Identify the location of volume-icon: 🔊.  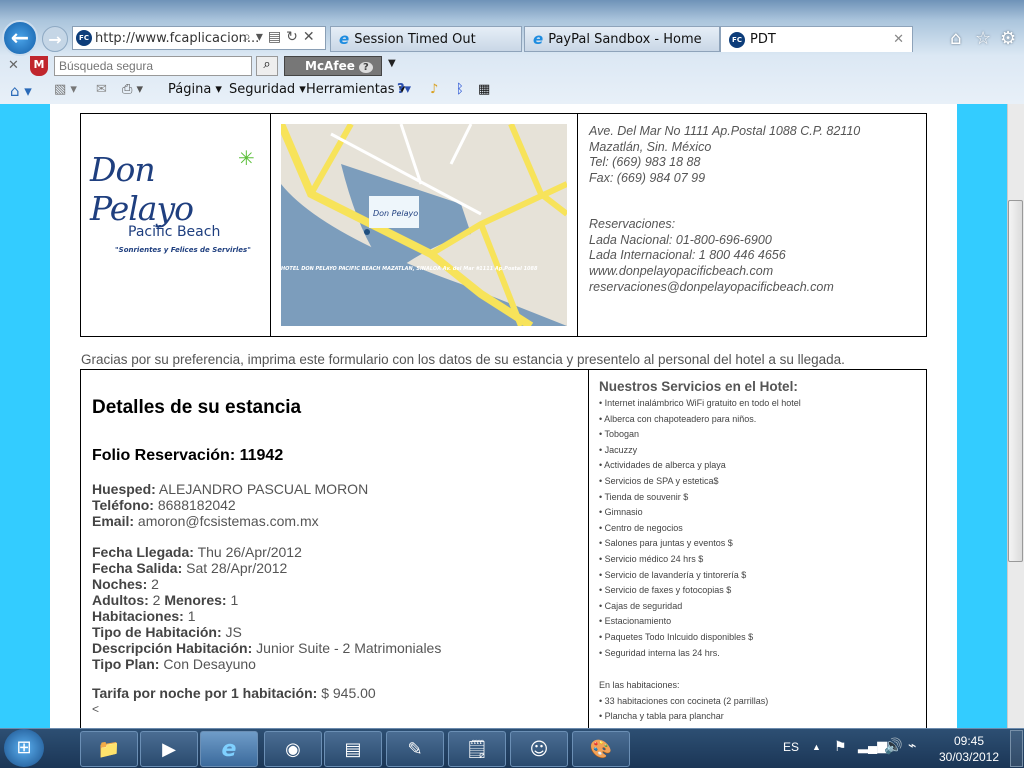
(893, 746).